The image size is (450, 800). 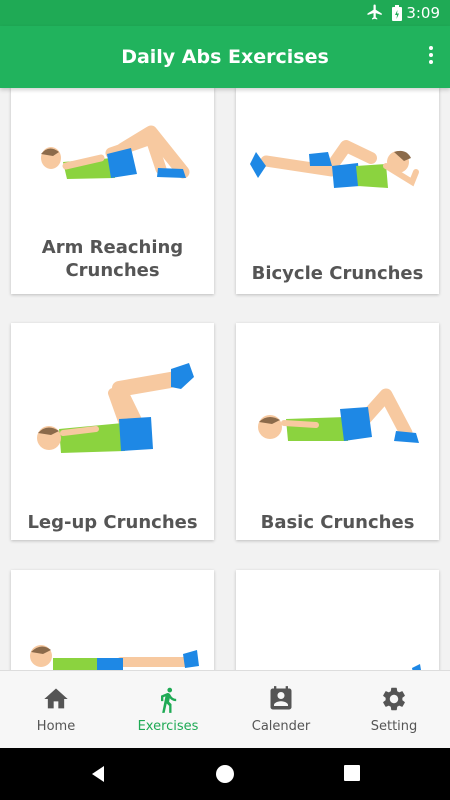 I want to click on nav-label-exercises: Exercises, so click(x=168, y=726).